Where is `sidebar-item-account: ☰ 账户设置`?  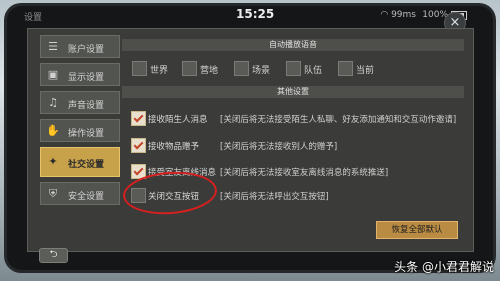
sidebar-item-account: ☰ 账户设置 is located at coordinates (80, 46).